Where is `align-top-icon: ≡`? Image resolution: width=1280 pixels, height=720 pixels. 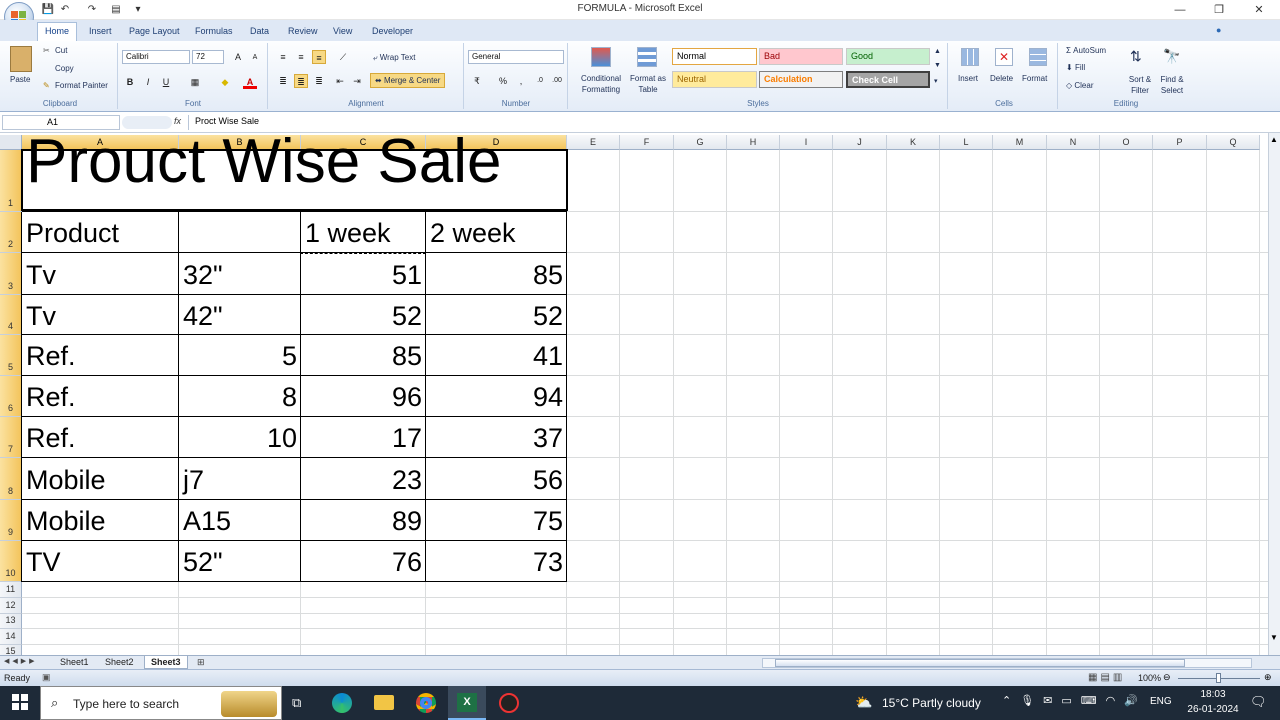 align-top-icon: ≡ is located at coordinates (283, 57).